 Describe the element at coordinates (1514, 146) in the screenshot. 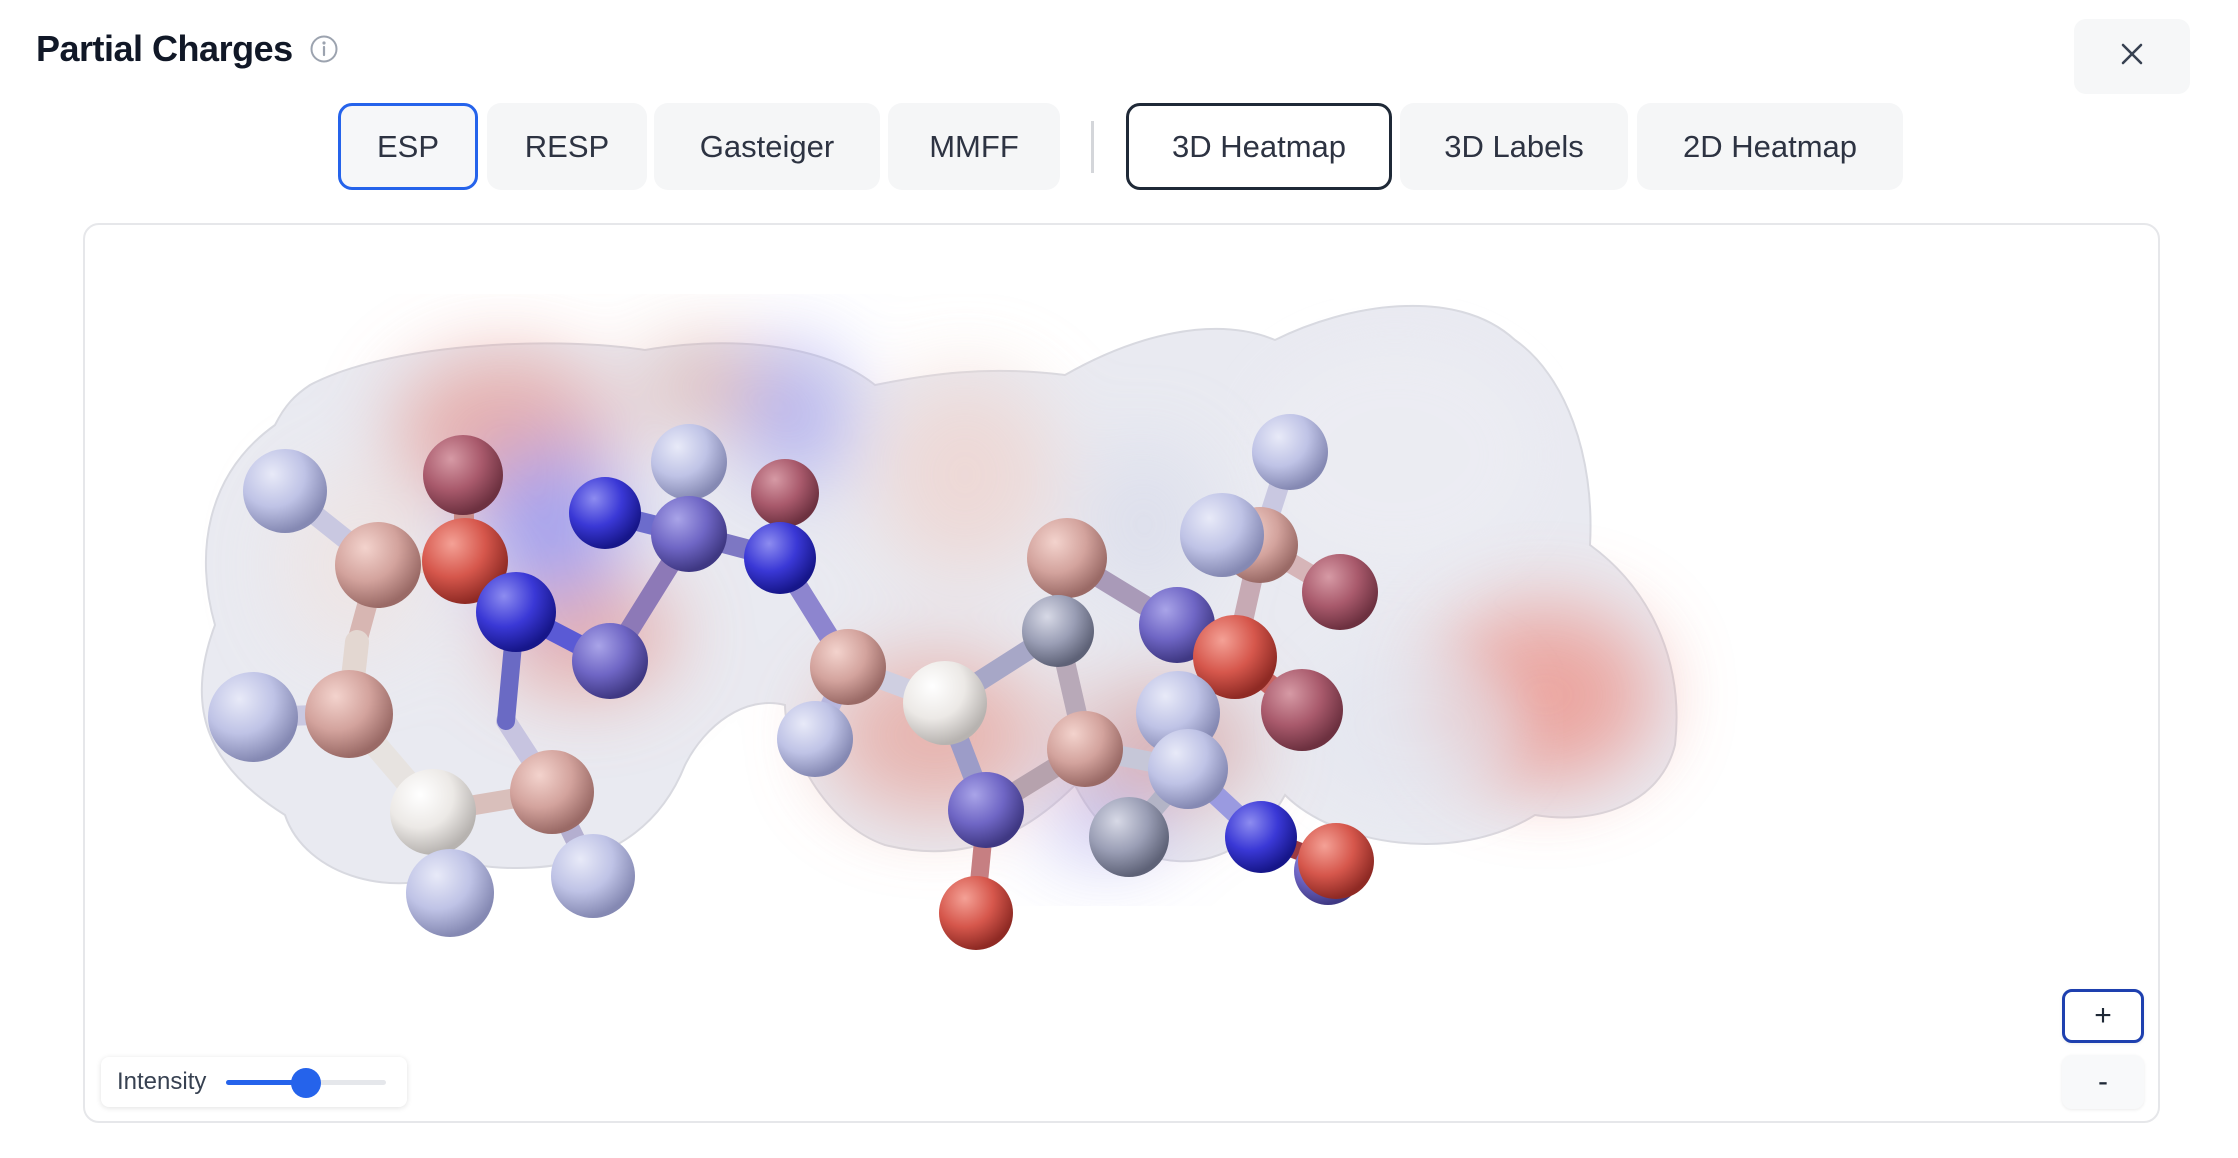

I see `view-3d-labels-button: 3D Labels` at that location.